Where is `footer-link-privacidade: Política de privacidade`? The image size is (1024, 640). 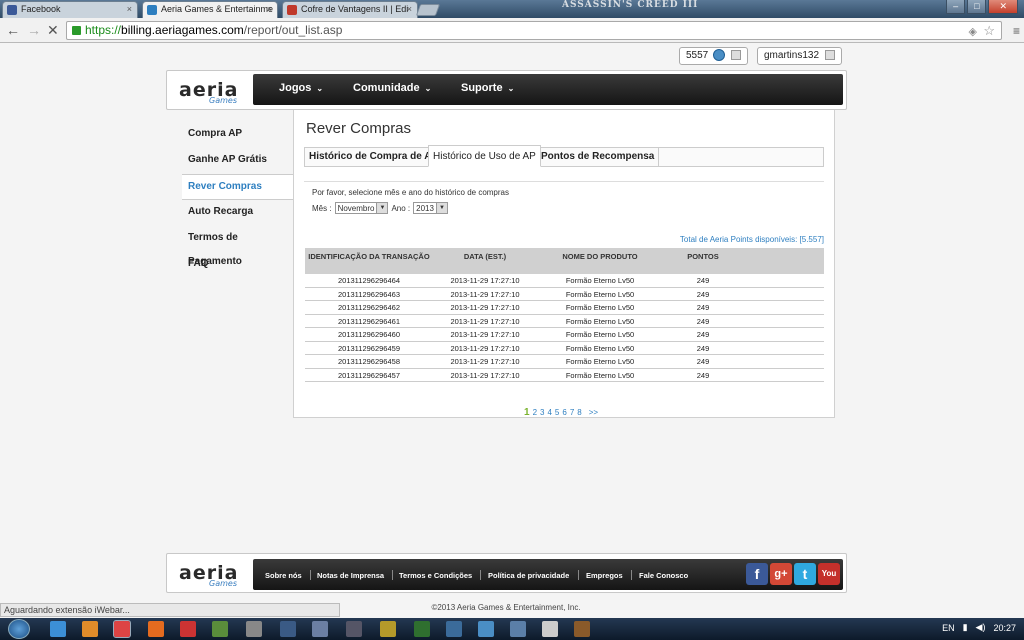
footer-link-privacidade: Política de privacidade is located at coordinates (528, 575).